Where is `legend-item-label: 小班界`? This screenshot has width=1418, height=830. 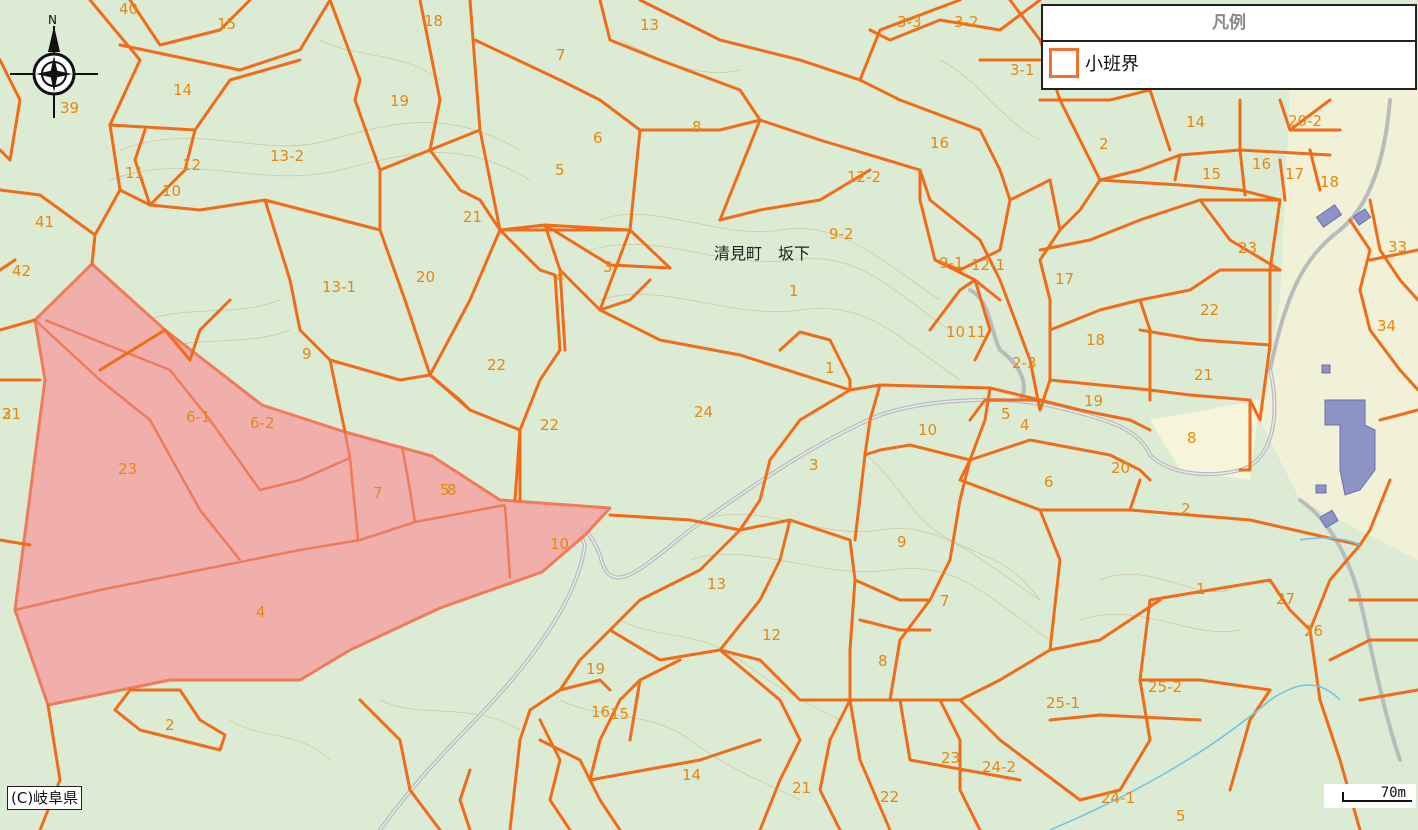 legend-item-label: 小班界 is located at coordinates (1112, 64).